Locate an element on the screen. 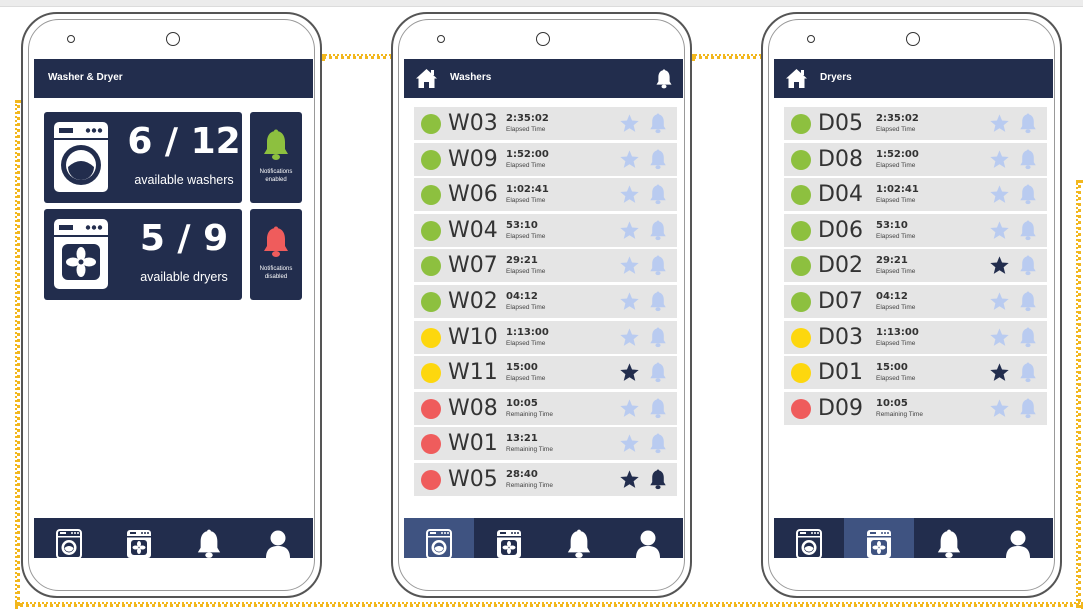 Image resolution: width=1083 pixels, height=610 pixels. dryer-notifications-toggle: Notifications disabled is located at coordinates (276, 254).